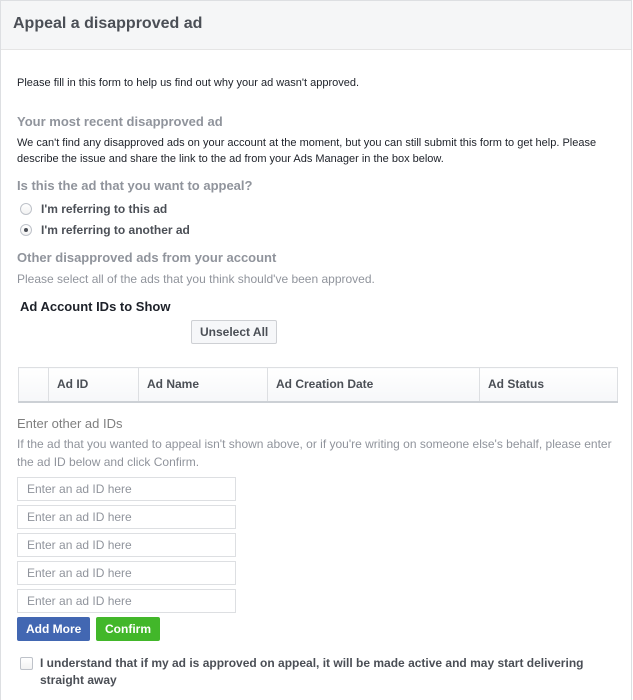 The image size is (633, 700). I want to click on dialog-title: Appeal a disapproved ad, so click(108, 23).